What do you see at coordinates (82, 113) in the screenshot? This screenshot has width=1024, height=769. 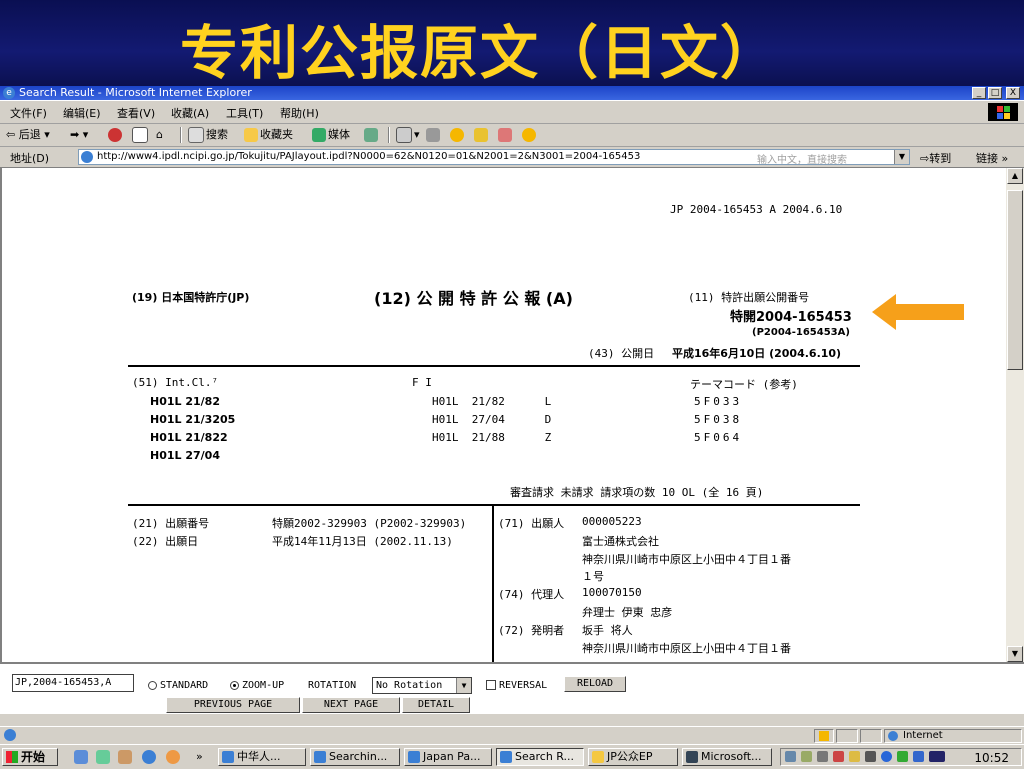 I see `menu-edit: 编辑(E)` at bounding box center [82, 113].